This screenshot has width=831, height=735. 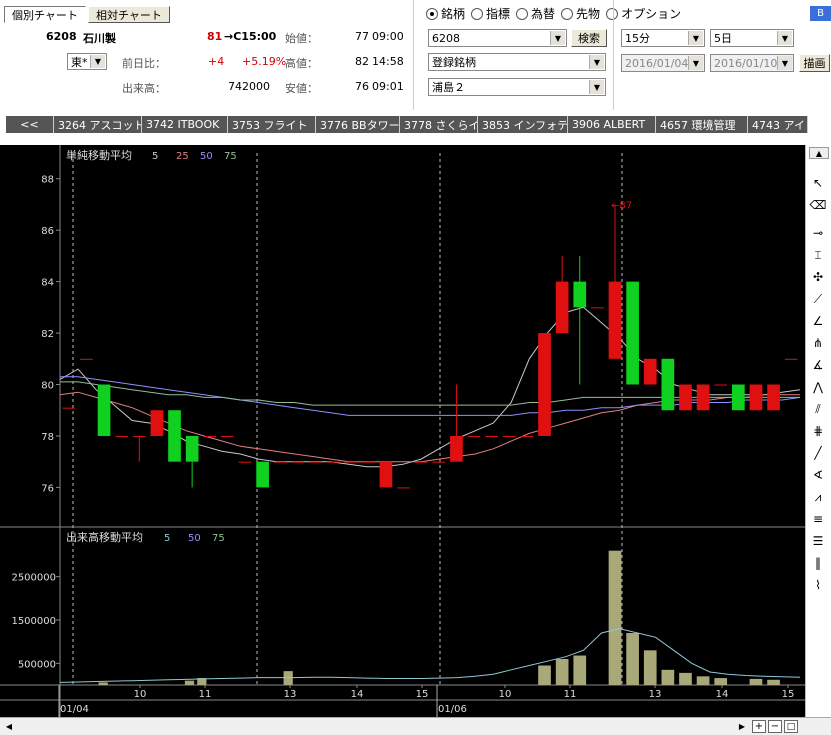 I want to click on header-divider, so click(x=413, y=55).